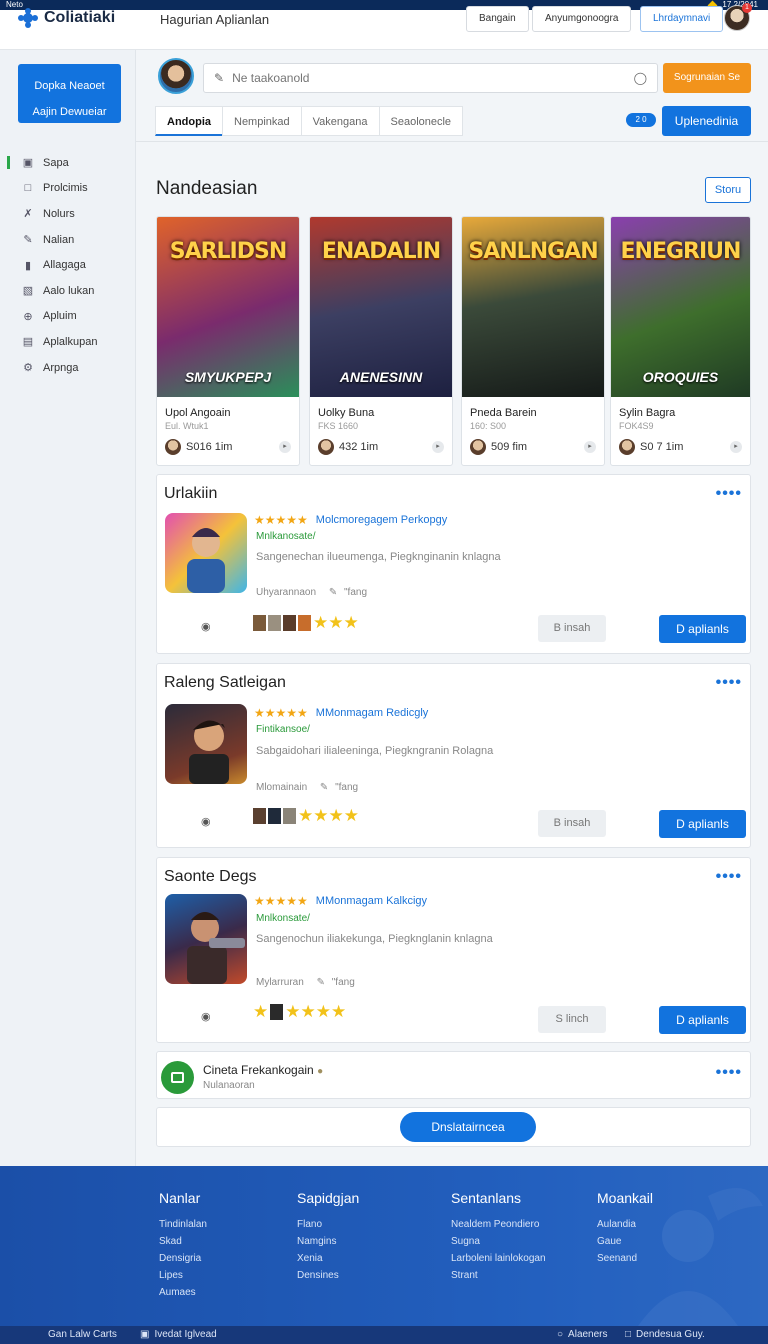 This screenshot has height=1344, width=768. What do you see at coordinates (371, 901) in the screenshot?
I see `developer-name: MMonmagam Kalkcigy` at bounding box center [371, 901].